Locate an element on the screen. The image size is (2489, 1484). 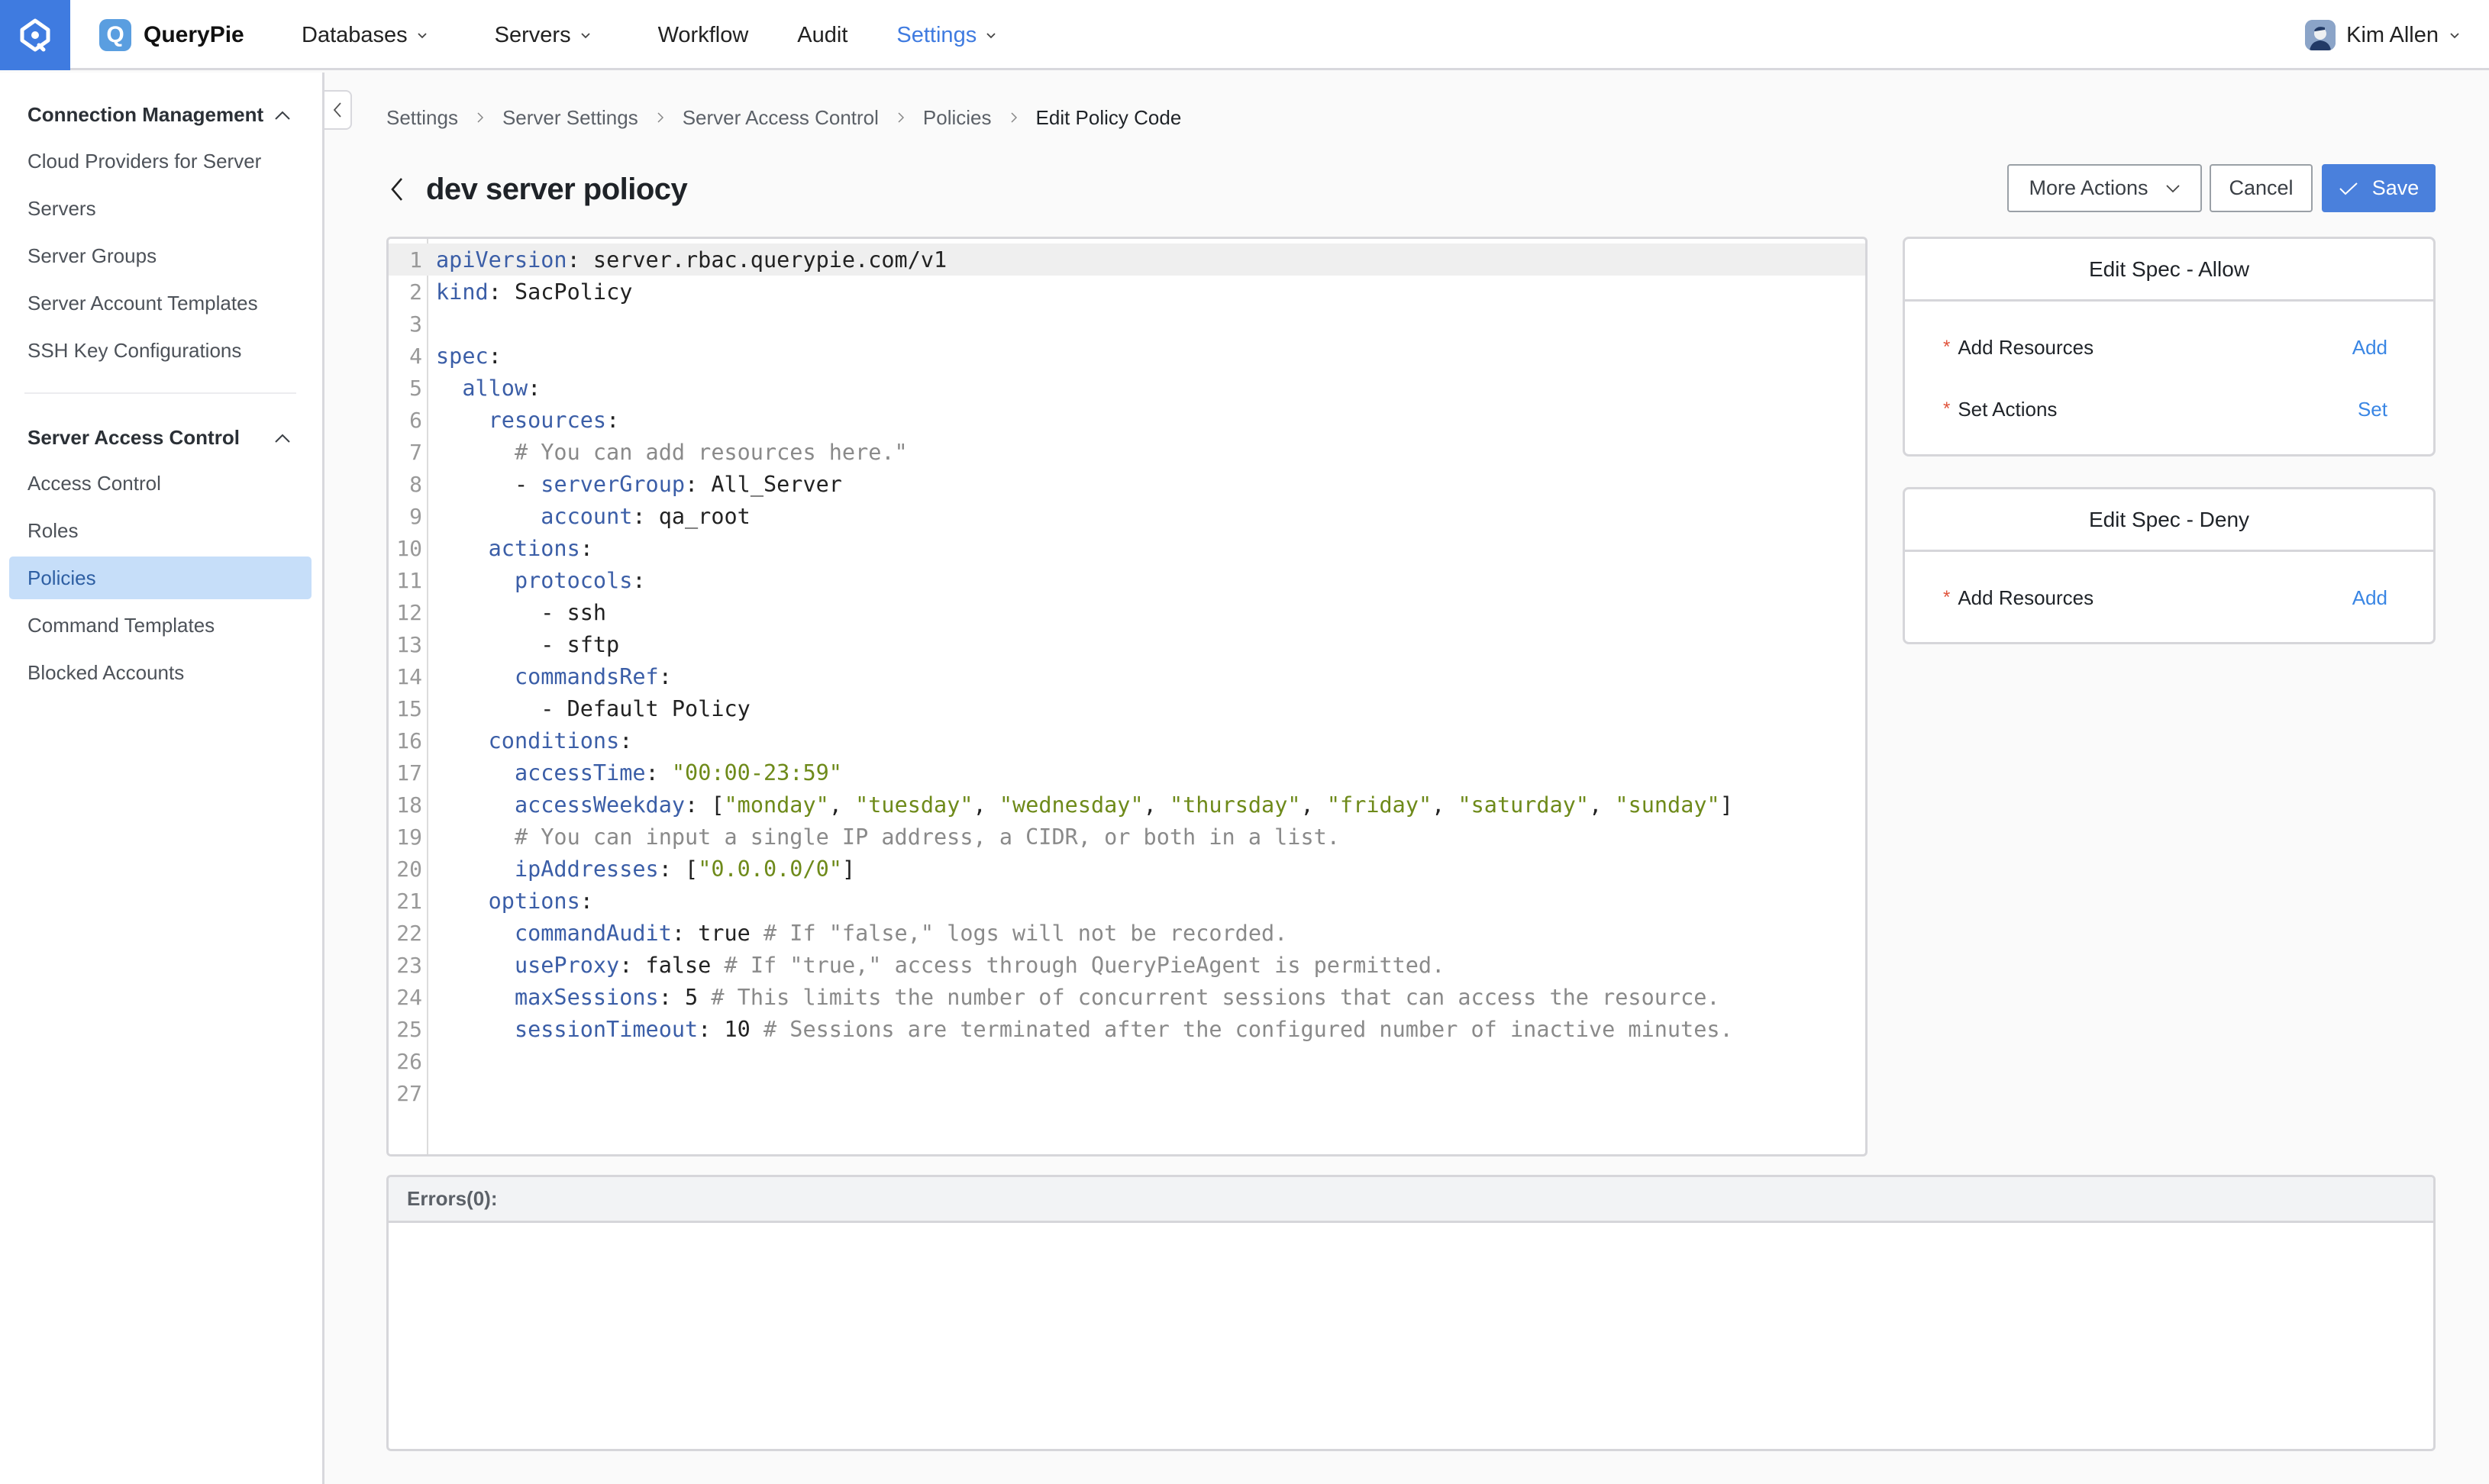
user-menu: Kim Allen is located at coordinates (2382, 35).